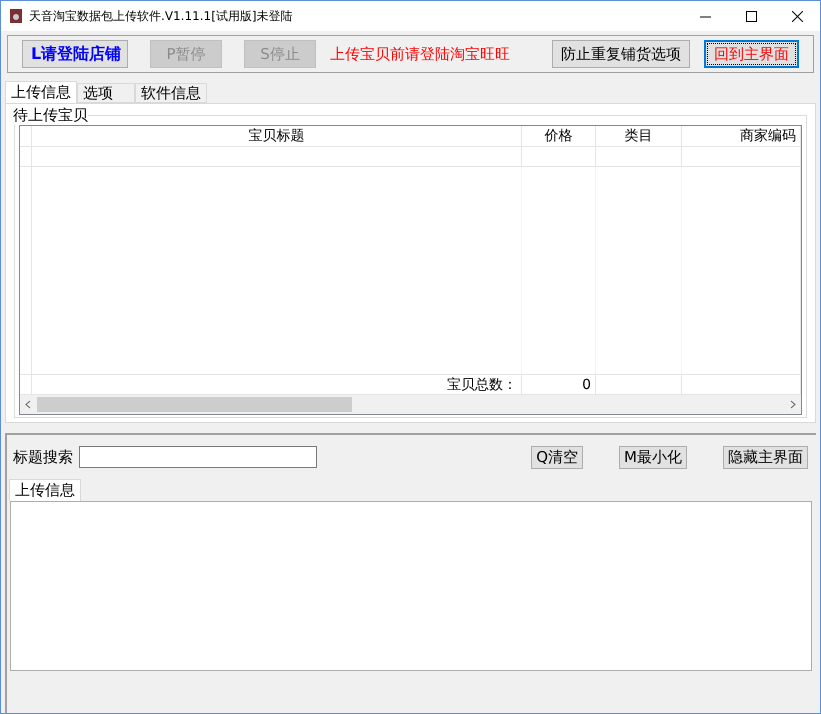 This screenshot has height=714, width=821. What do you see at coordinates (559, 136) in the screenshot?
I see `column-header: 价格` at bounding box center [559, 136].